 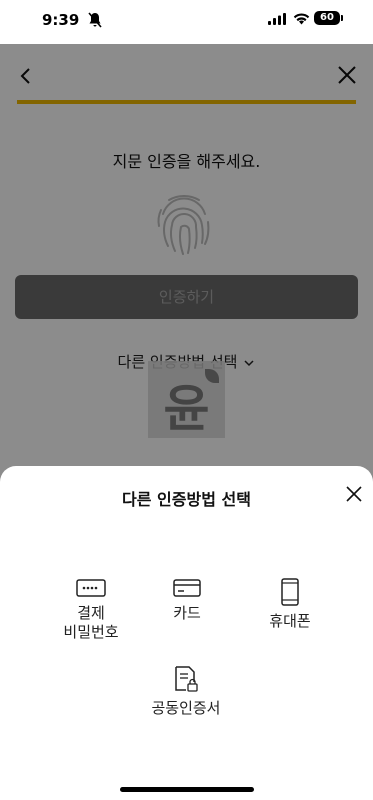 What do you see at coordinates (354, 494) in the screenshot?
I see `close-icon` at bounding box center [354, 494].